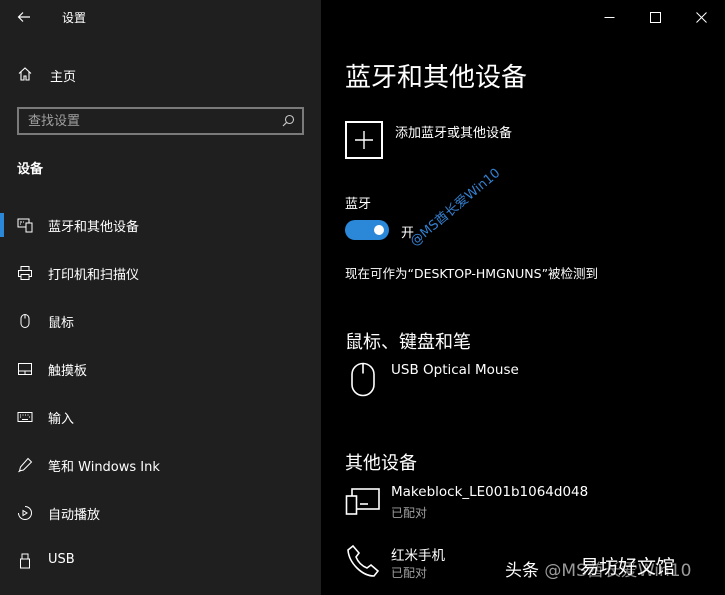 This screenshot has width=725, height=595. Describe the element at coordinates (472, 273) in the screenshot. I see `discoverable-text: 现在可作为“DESKTOP-HMGNUNS”被检测到` at that location.